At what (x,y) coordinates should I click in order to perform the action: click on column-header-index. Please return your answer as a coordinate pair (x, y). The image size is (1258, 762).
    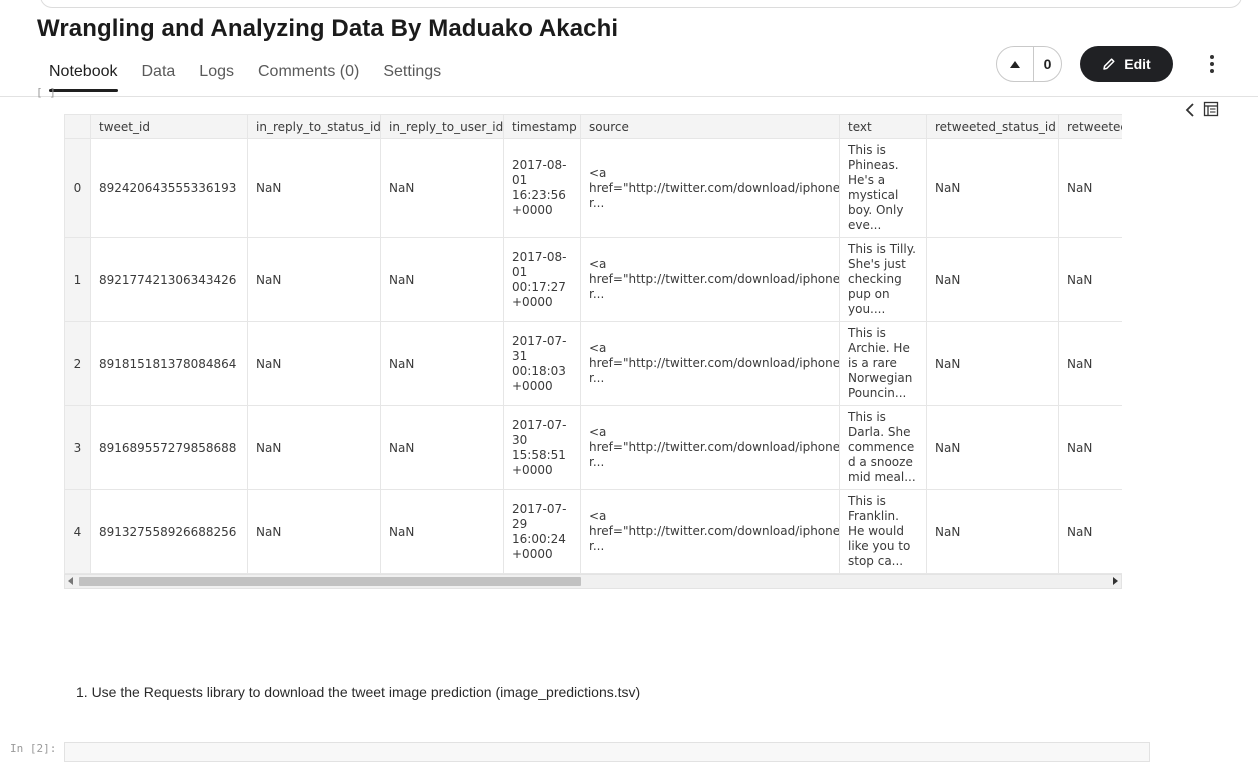
    Looking at the image, I should click on (77, 126).